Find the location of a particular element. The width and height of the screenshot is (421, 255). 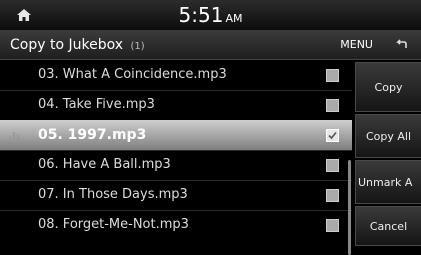

track-label: 08. Forget-Me-Not.mp3 is located at coordinates (113, 224).